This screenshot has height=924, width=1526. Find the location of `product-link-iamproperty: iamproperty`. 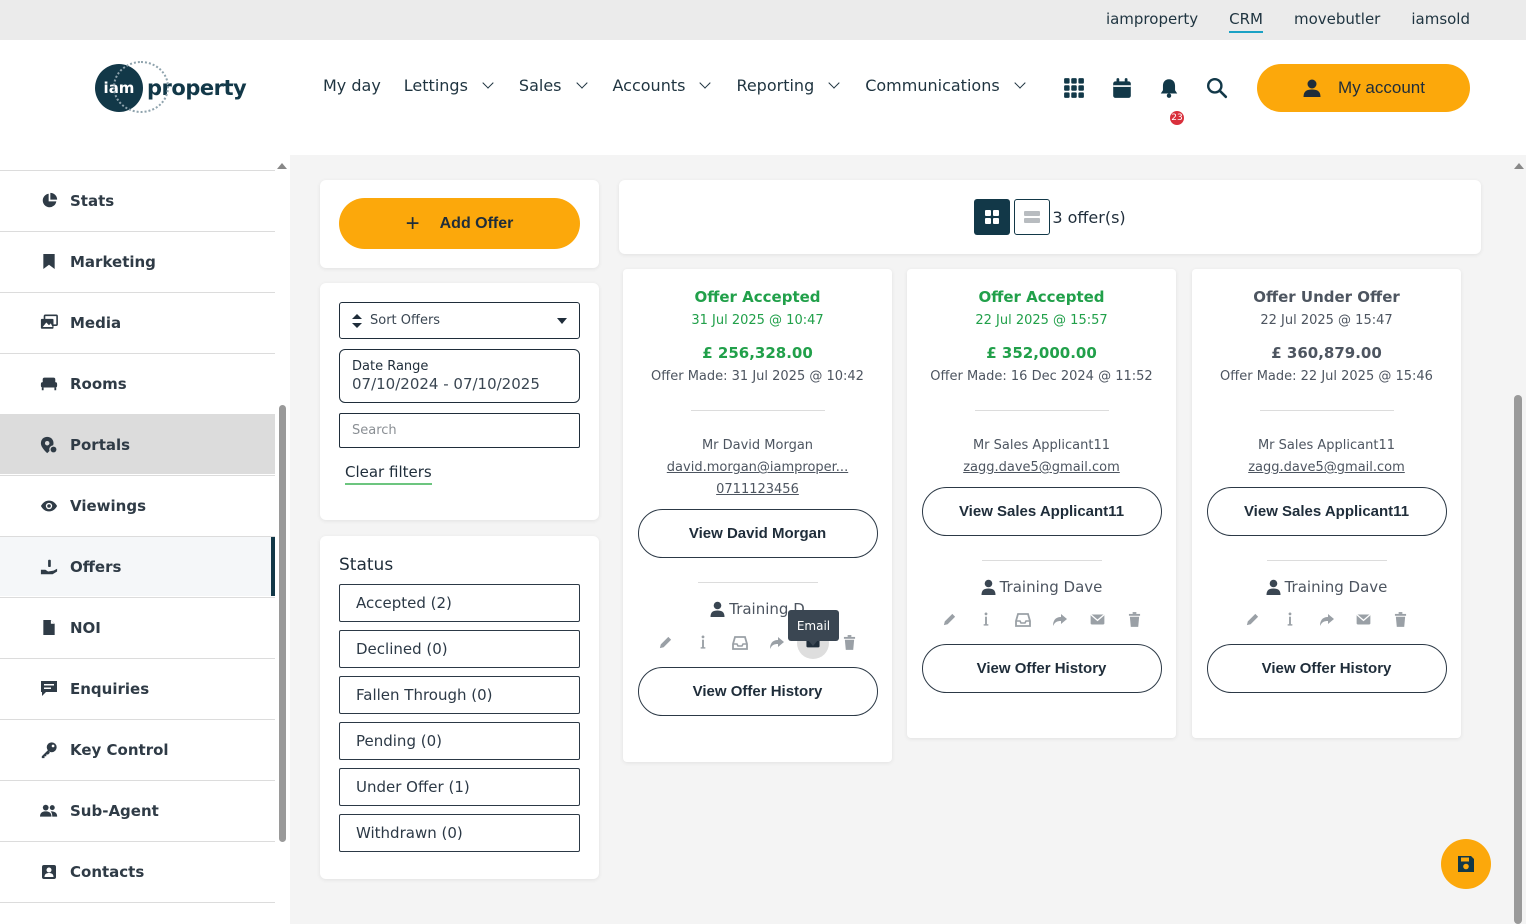

product-link-iamproperty: iamproperty is located at coordinates (1152, 21).